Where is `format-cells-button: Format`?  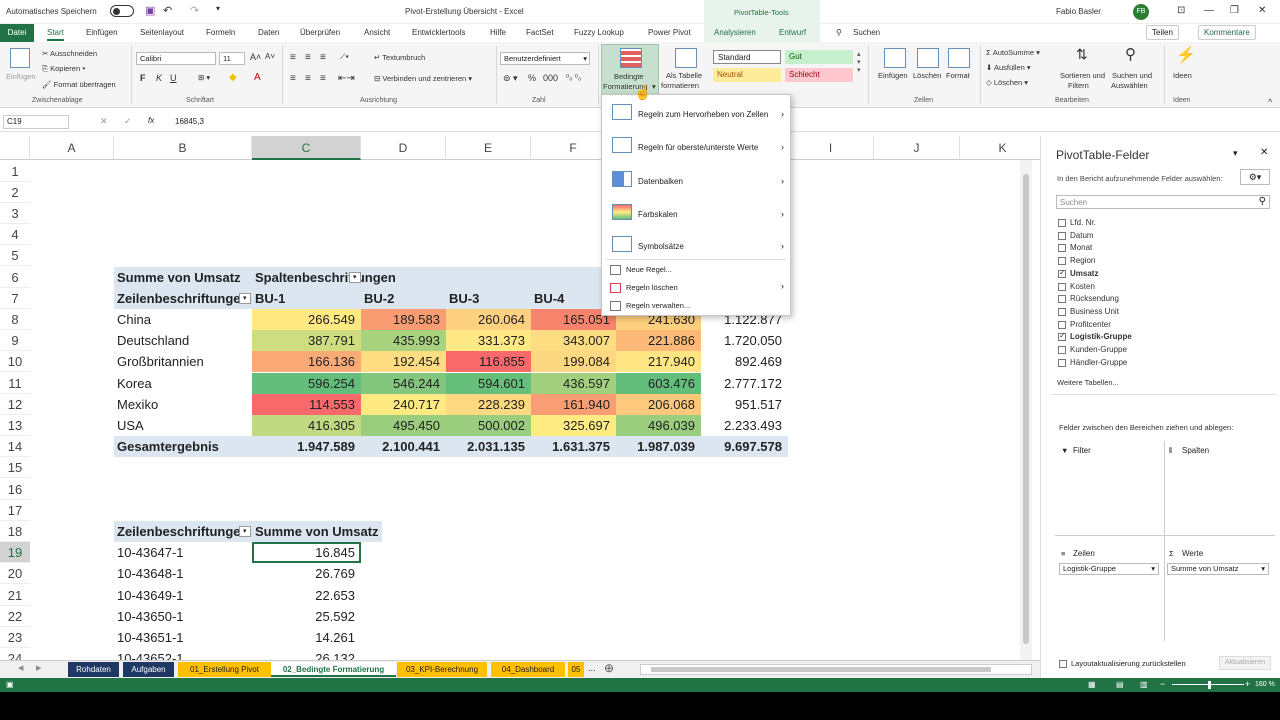
format-cells-button: Format is located at coordinates (958, 75).